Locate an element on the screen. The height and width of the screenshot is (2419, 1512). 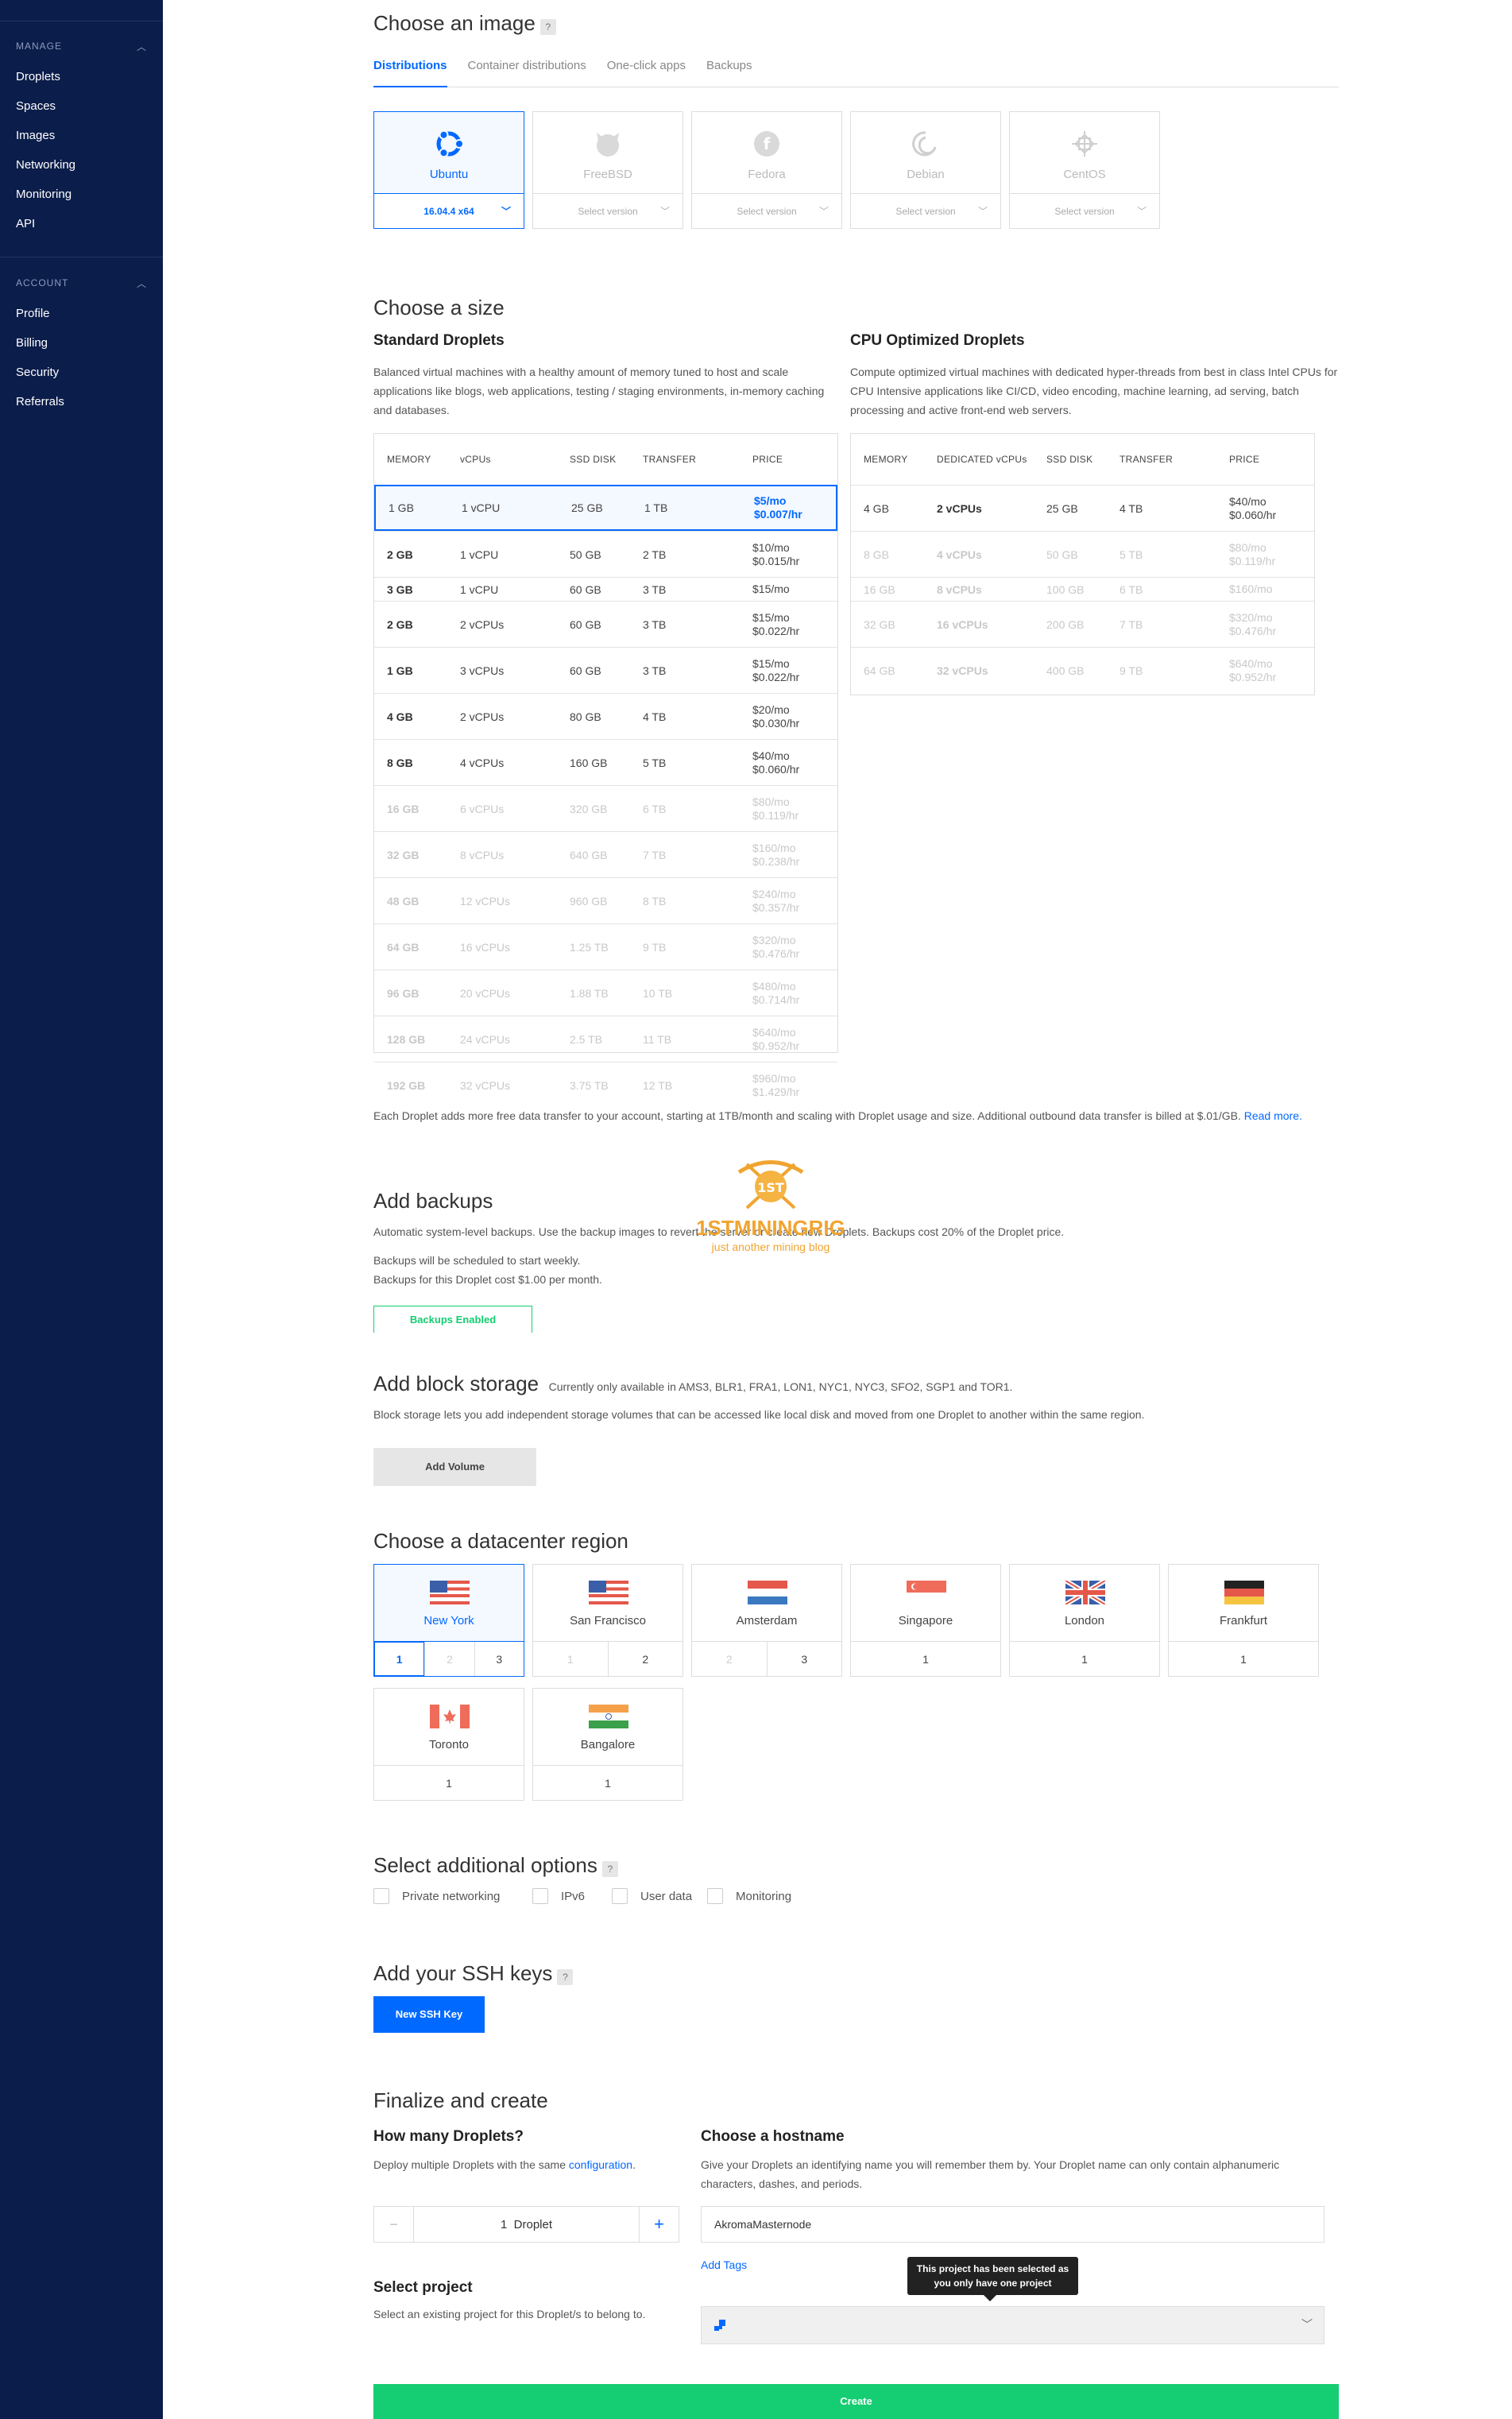
row-memory: 16 GB is located at coordinates (879, 589).